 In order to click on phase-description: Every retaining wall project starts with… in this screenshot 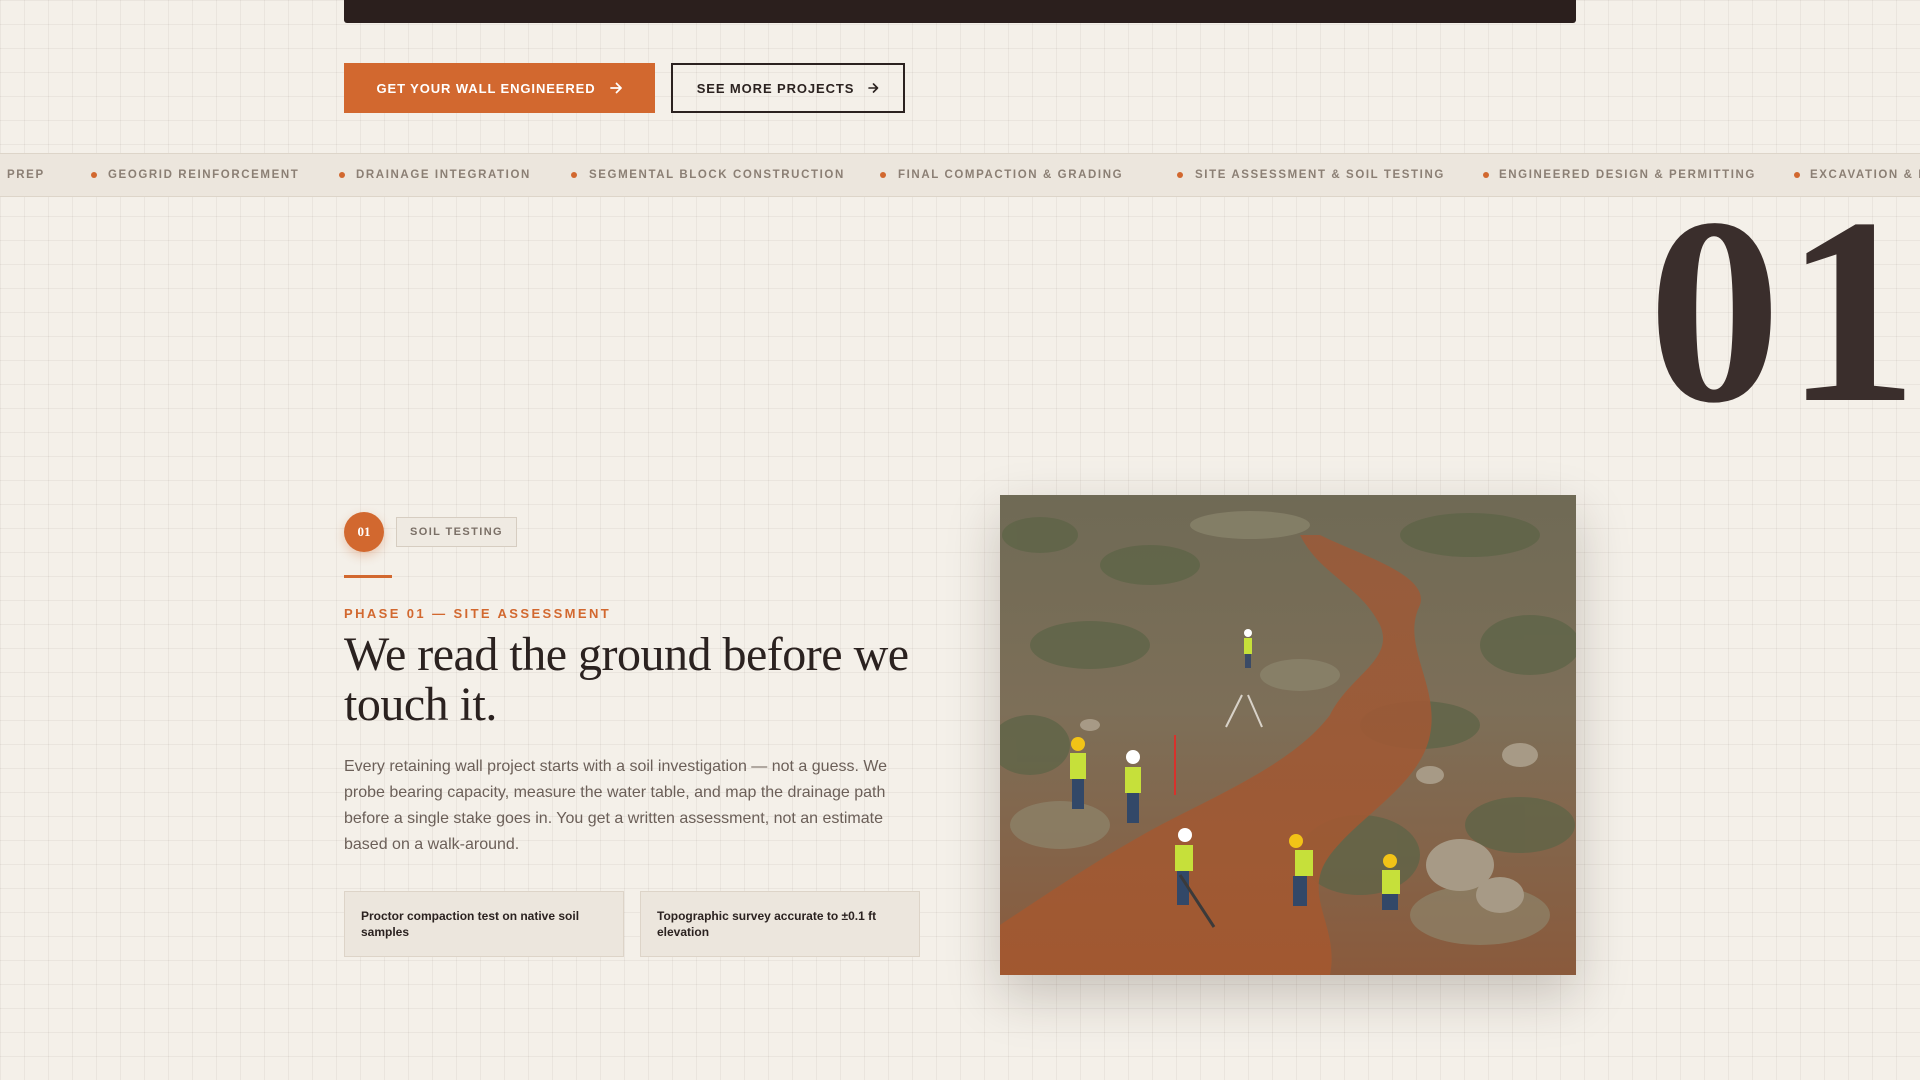, I will do `click(616, 805)`.